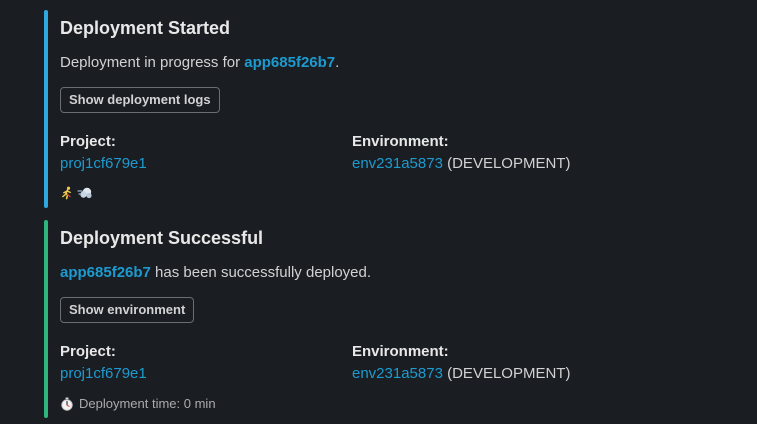 This screenshot has height=424, width=757. I want to click on deployment-time-text: Deployment time: 0 min, so click(147, 403).